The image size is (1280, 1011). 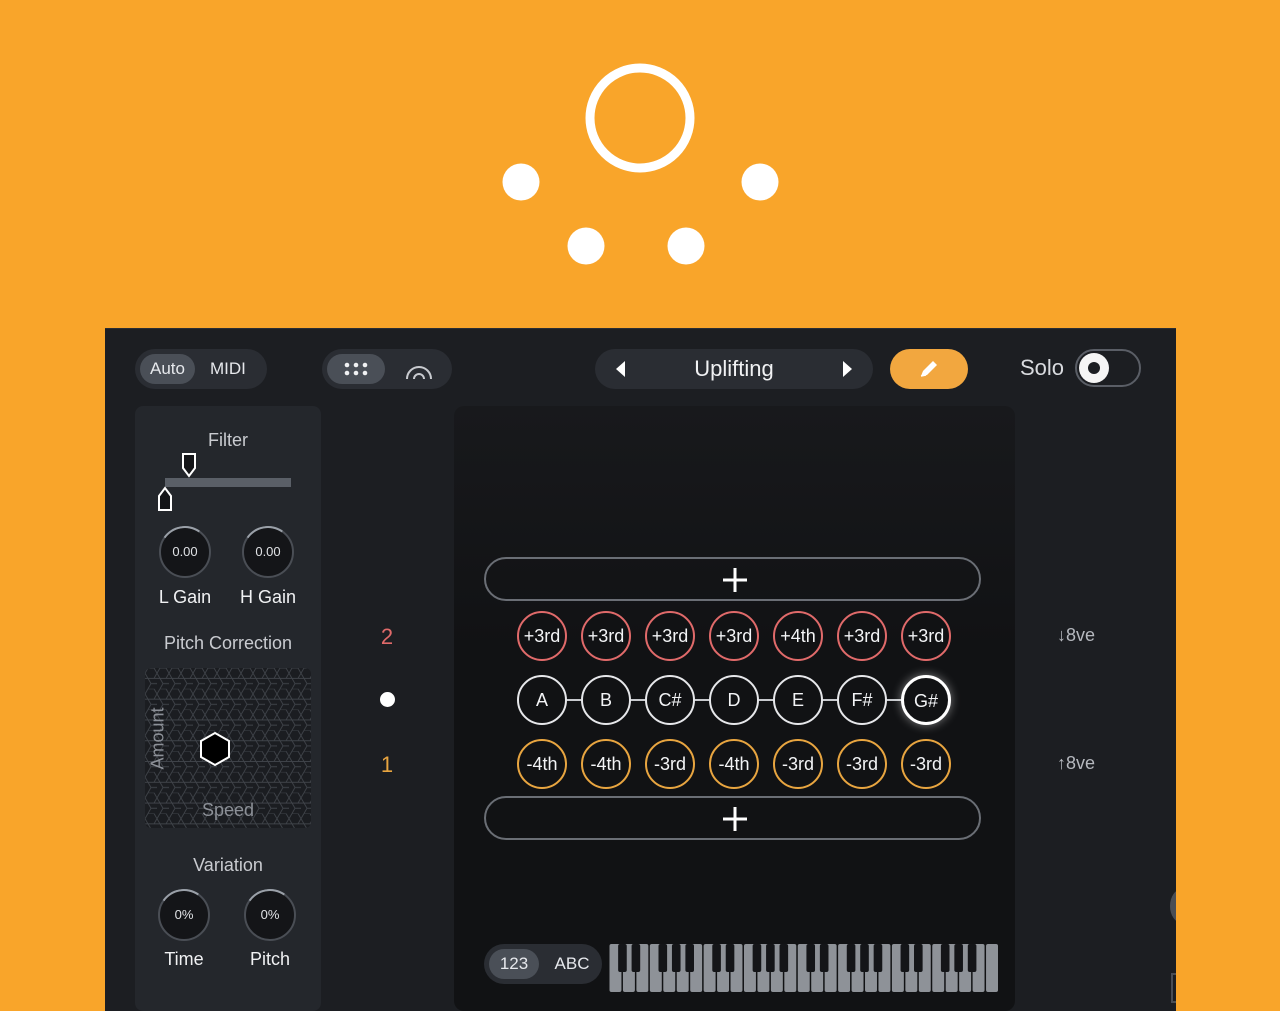 What do you see at coordinates (167, 369) in the screenshot?
I see `mode-auto-button: Auto` at bounding box center [167, 369].